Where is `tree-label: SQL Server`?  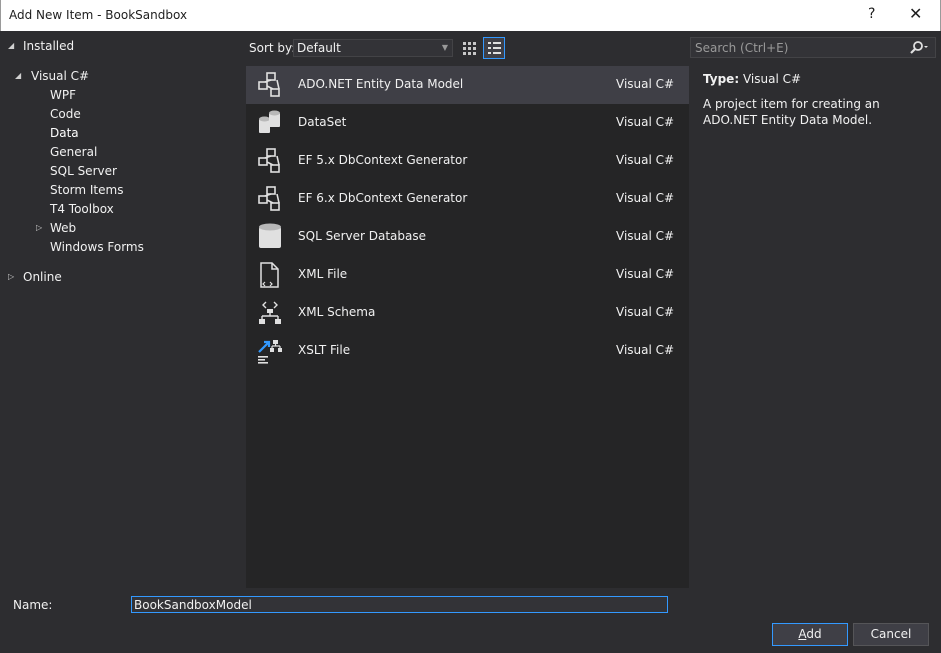
tree-label: SQL Server is located at coordinates (83, 171).